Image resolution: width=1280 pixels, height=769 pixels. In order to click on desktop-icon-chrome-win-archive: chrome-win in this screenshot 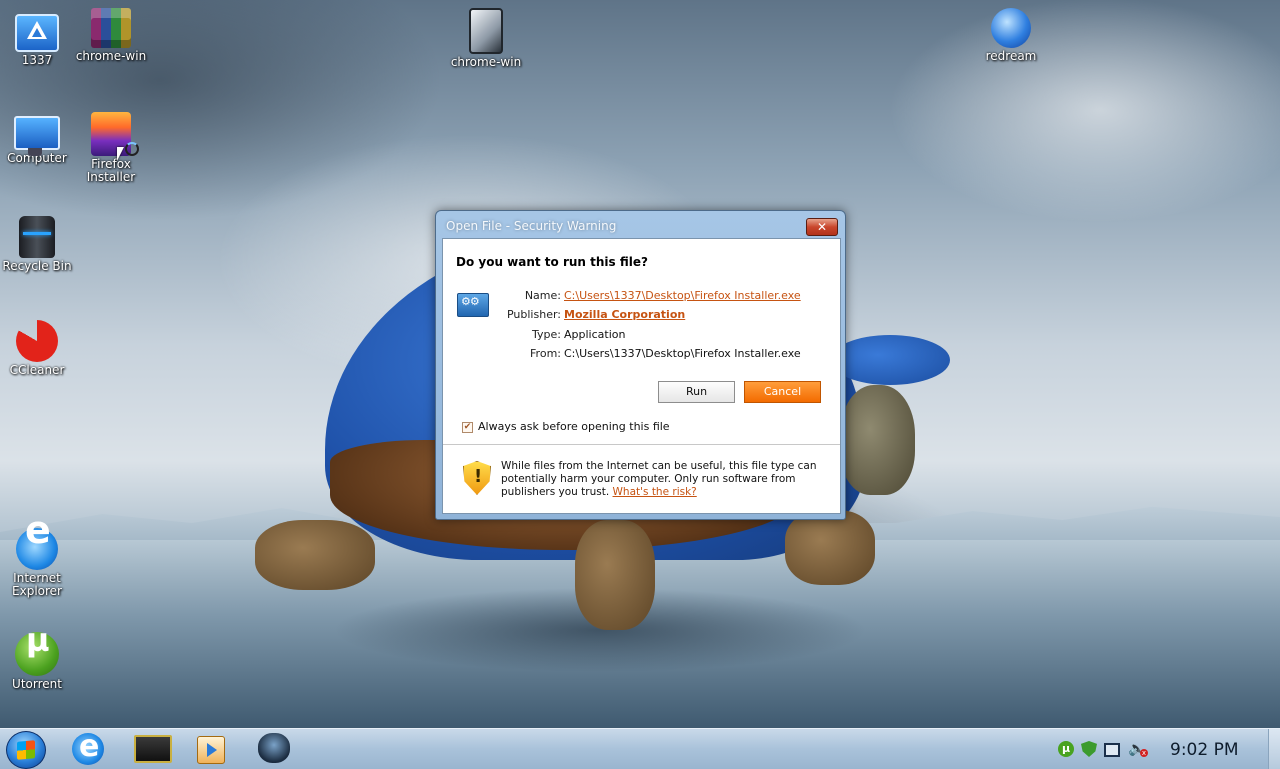, I will do `click(111, 35)`.